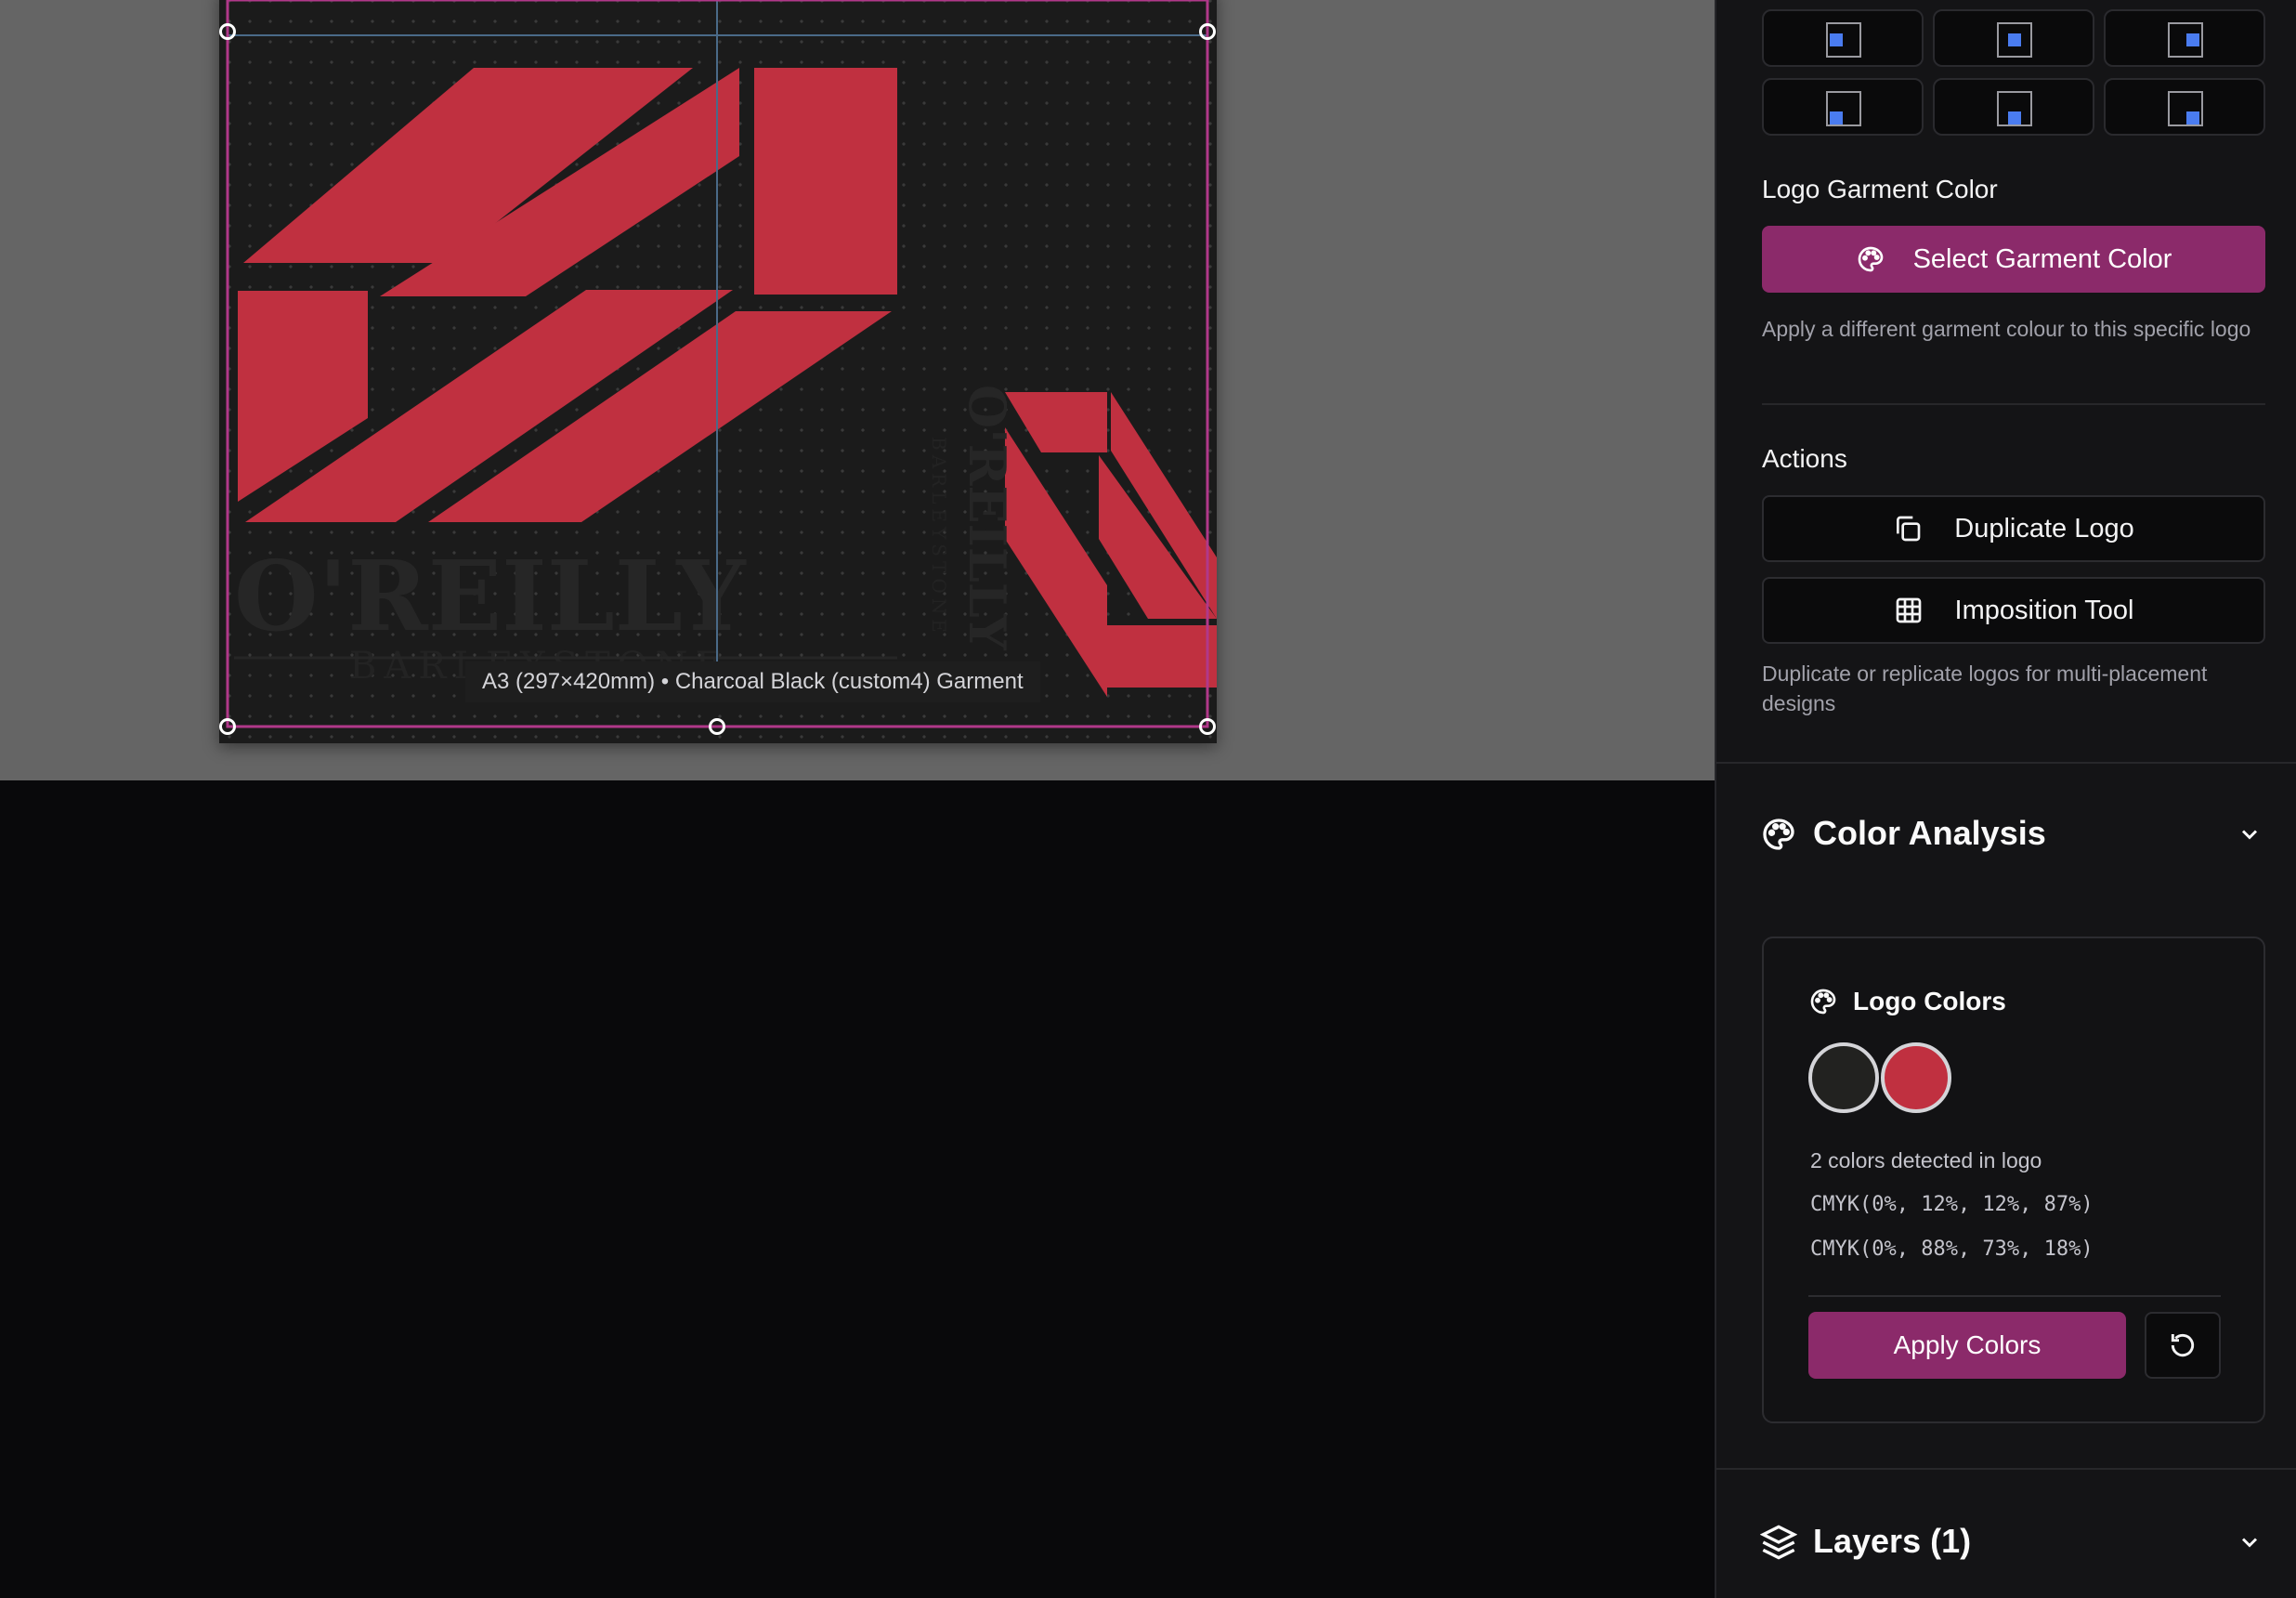  Describe the element at coordinates (227, 726) in the screenshot. I see `resize-handle-bottom-left` at that location.